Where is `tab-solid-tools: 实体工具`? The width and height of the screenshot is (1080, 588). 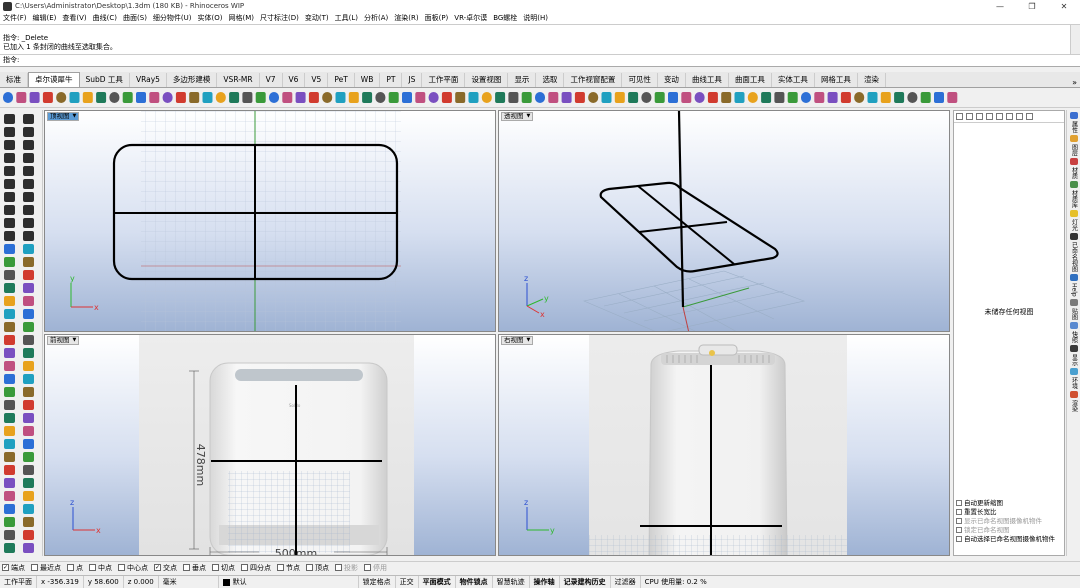
tab-solid-tools: 实体工具 is located at coordinates (793, 80).